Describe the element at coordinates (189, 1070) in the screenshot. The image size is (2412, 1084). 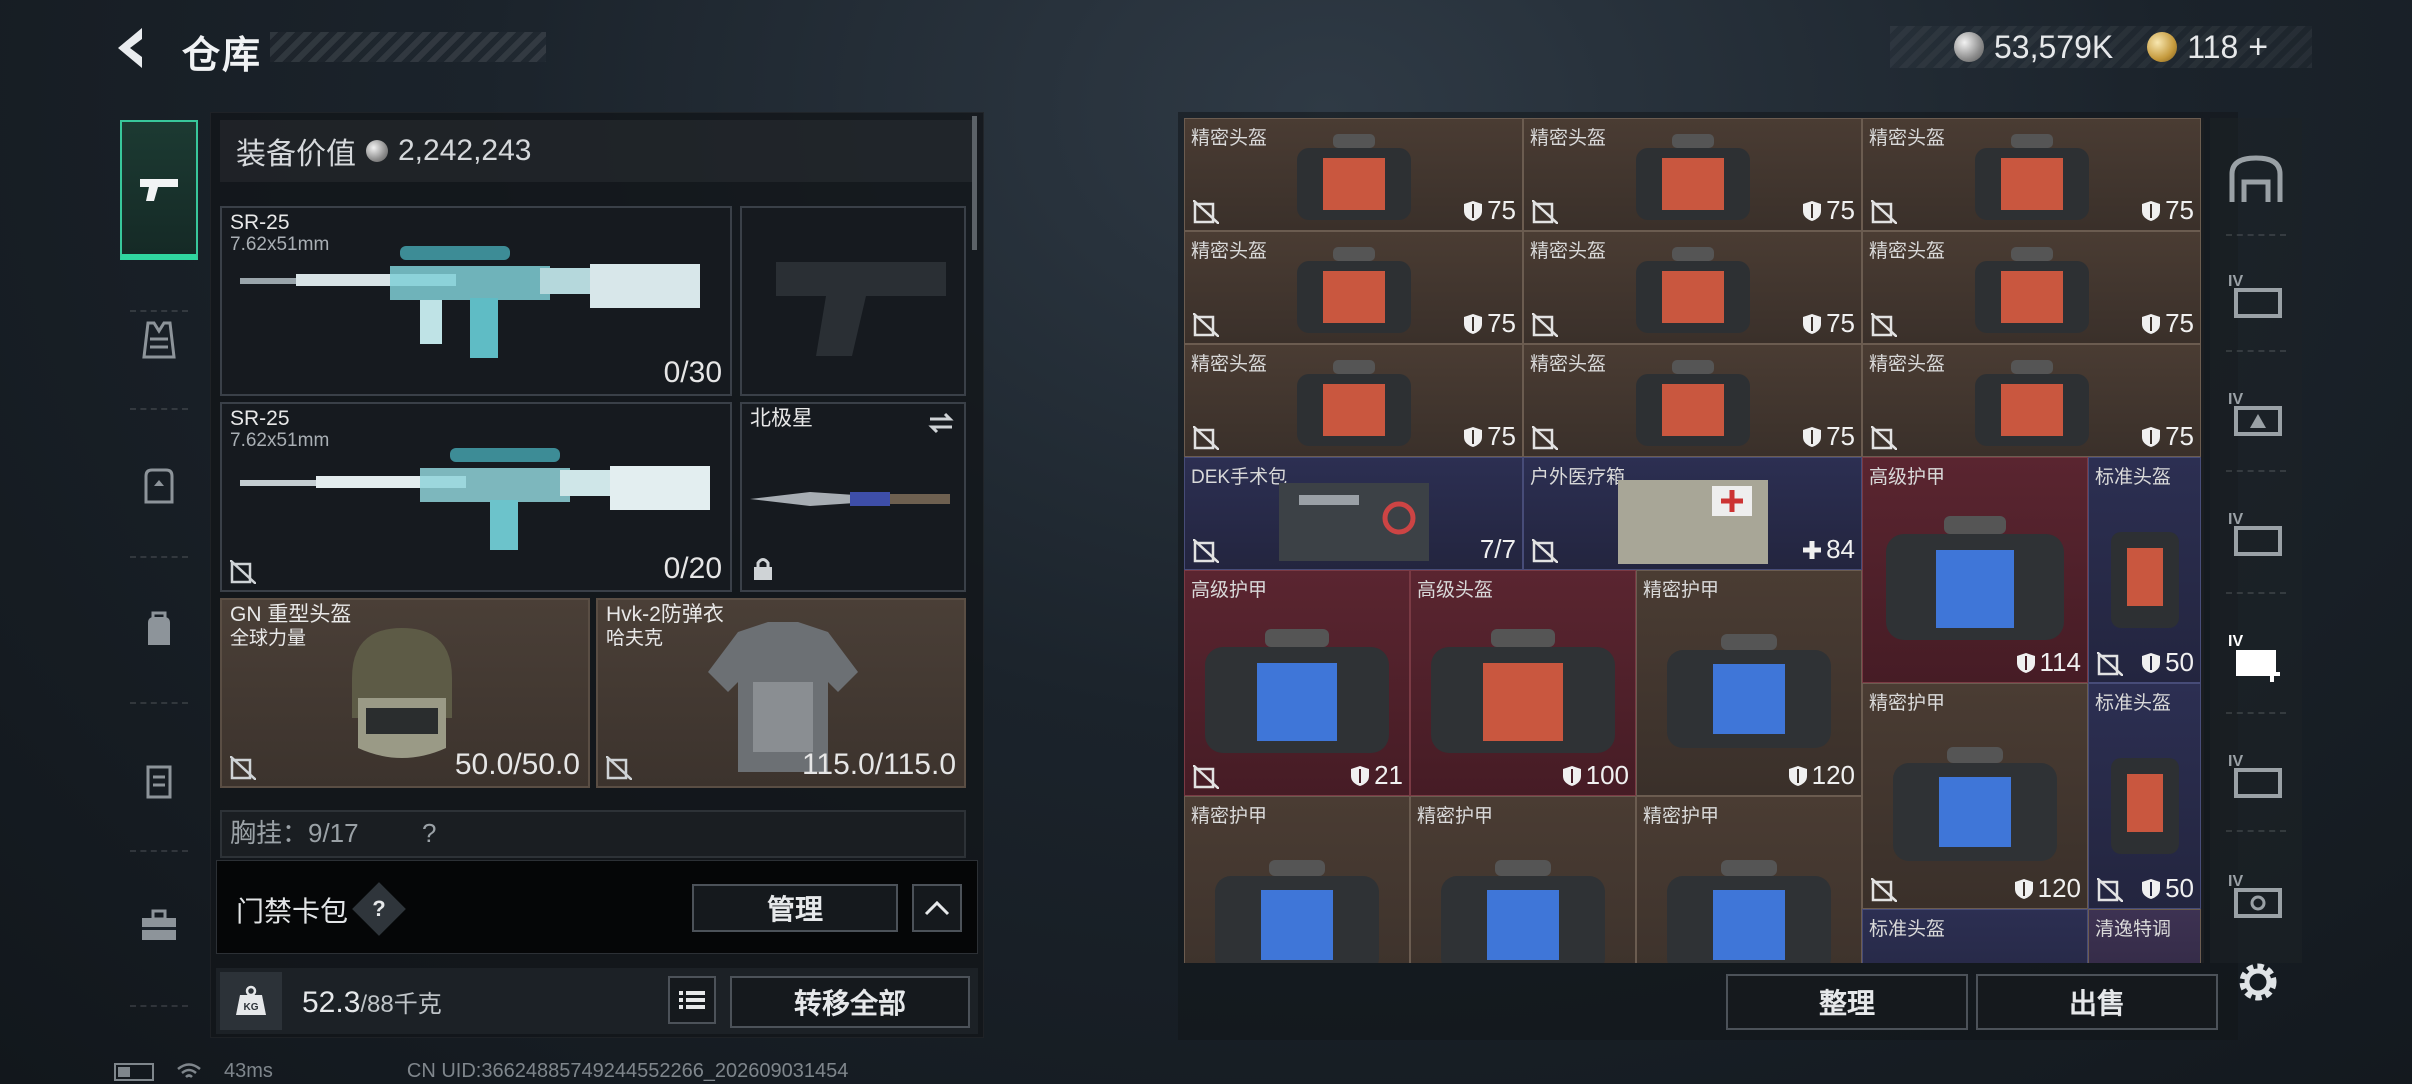
I see `wifi-icon` at that location.